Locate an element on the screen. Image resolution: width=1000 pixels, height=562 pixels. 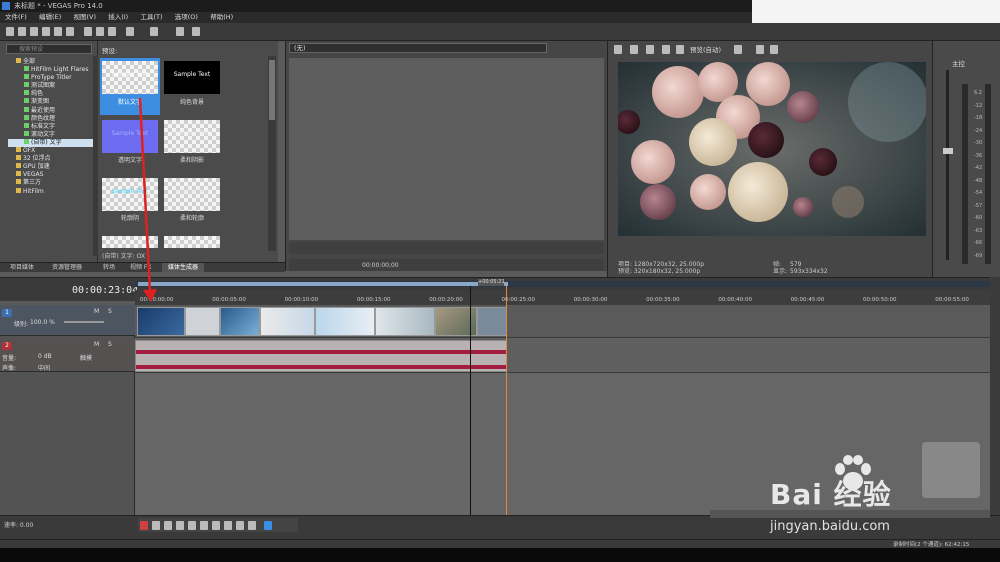
paste-icon is located at coordinates (112, 31).